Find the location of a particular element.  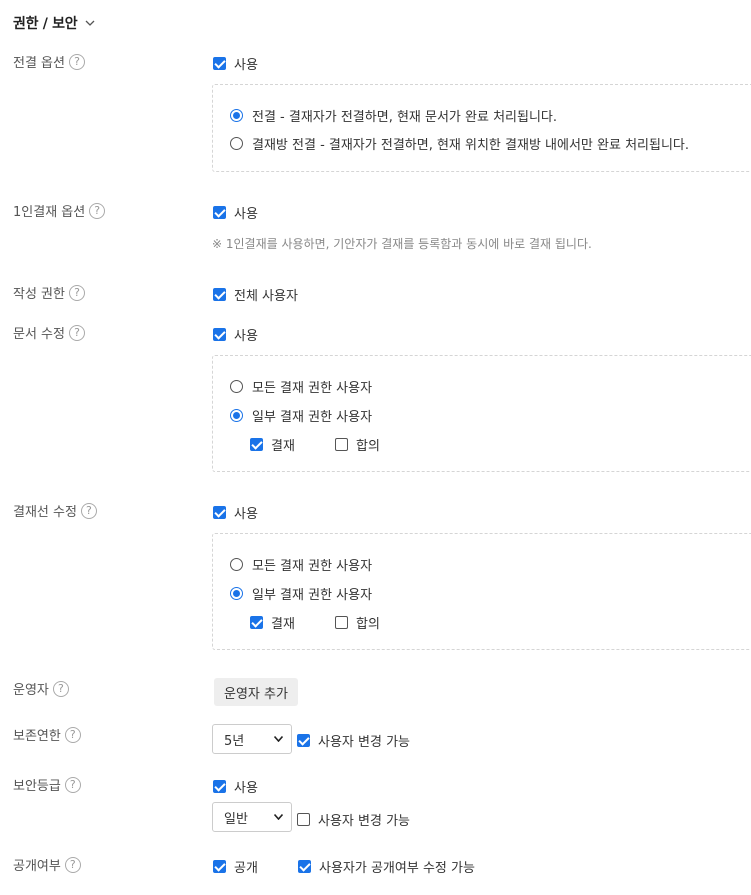

label-retention: 보존연한 ? is located at coordinates (47, 734).